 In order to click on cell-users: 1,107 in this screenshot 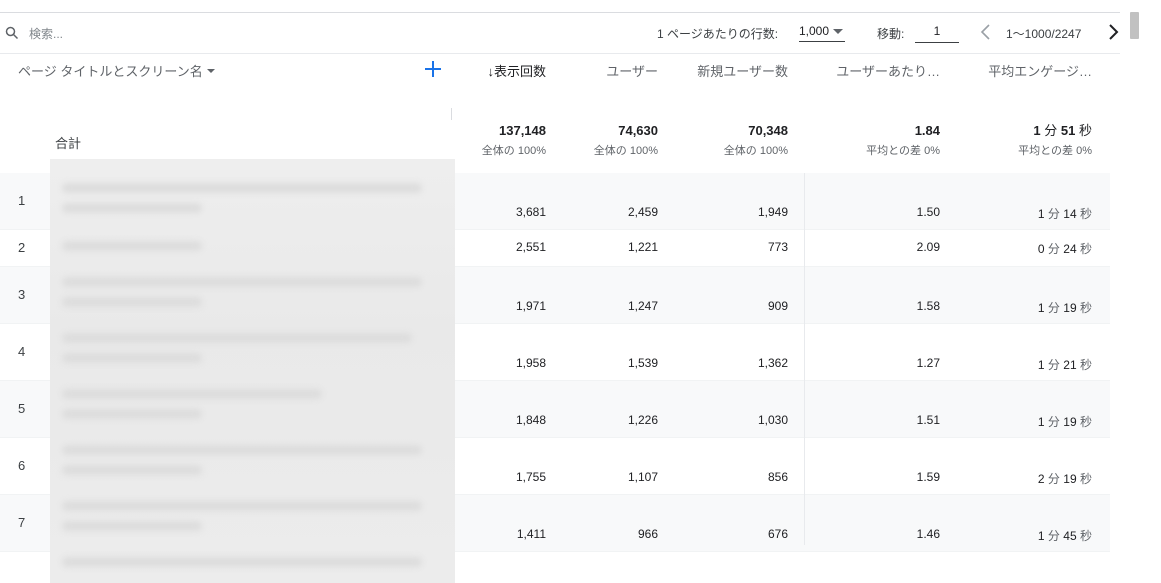, I will do `click(642, 477)`.